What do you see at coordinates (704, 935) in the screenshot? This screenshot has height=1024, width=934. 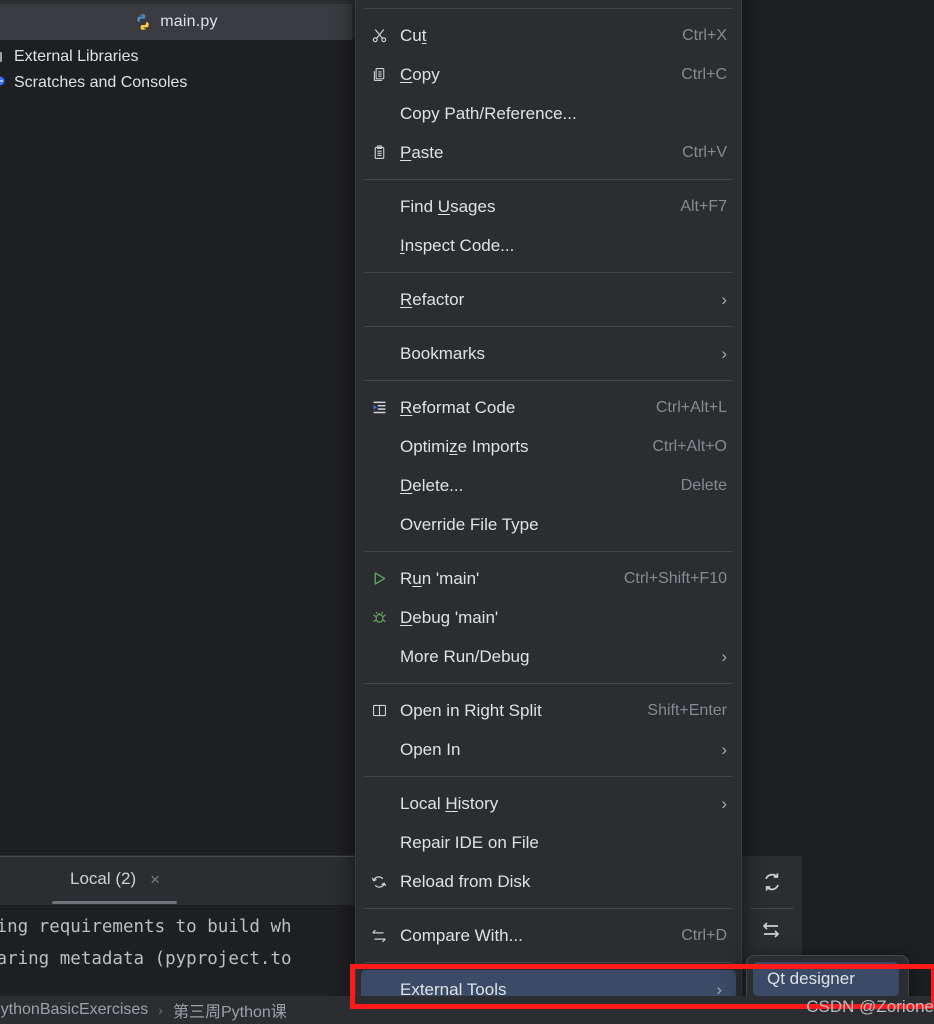 I see `menu-item-shortcut: Ctrl+D` at bounding box center [704, 935].